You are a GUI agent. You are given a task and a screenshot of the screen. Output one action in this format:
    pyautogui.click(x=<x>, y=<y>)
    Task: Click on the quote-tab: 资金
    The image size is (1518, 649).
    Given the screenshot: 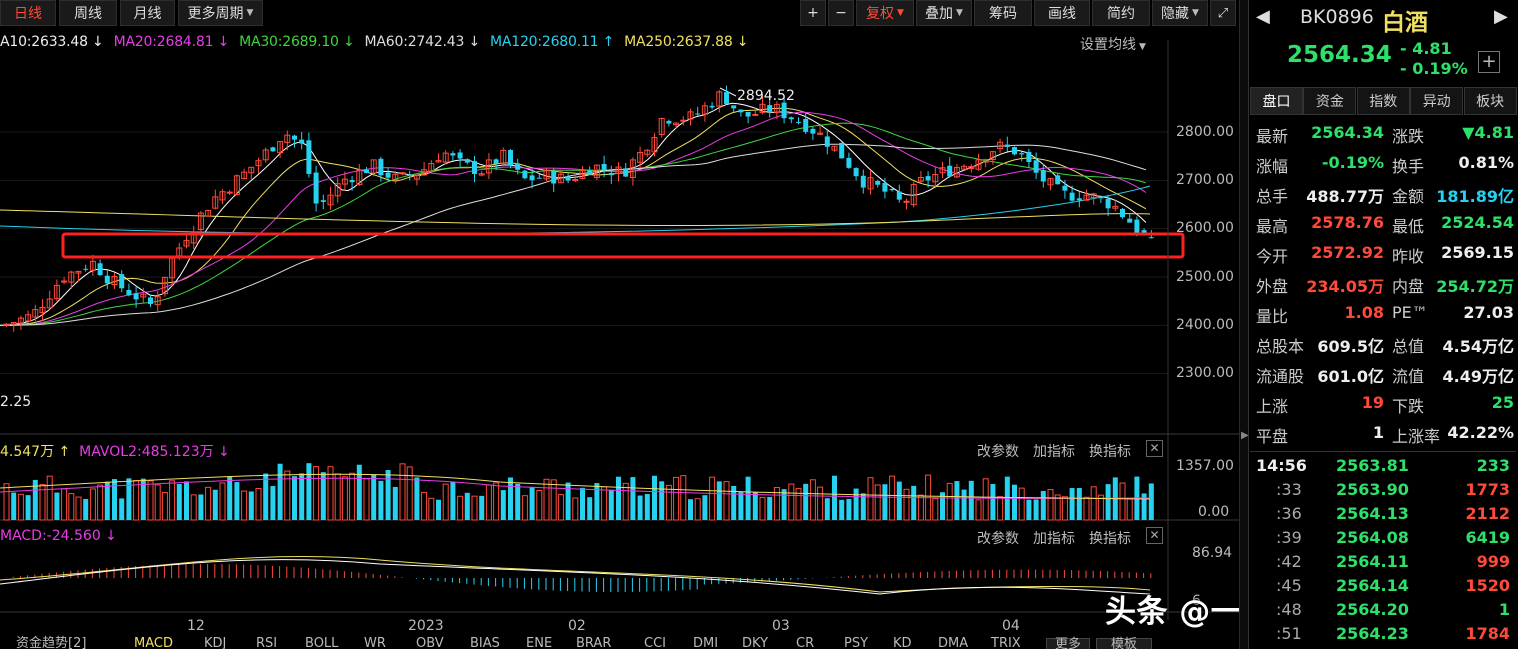 What is the action you would take?
    pyautogui.click(x=1330, y=101)
    